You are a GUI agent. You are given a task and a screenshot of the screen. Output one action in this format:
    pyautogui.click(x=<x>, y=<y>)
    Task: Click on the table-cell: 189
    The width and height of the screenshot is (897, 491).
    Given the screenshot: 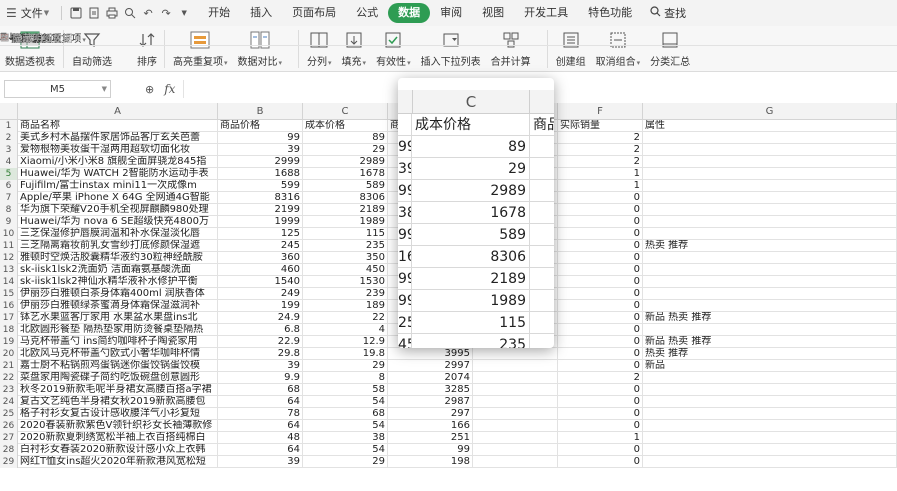 What is the action you would take?
    pyautogui.click(x=345, y=306)
    